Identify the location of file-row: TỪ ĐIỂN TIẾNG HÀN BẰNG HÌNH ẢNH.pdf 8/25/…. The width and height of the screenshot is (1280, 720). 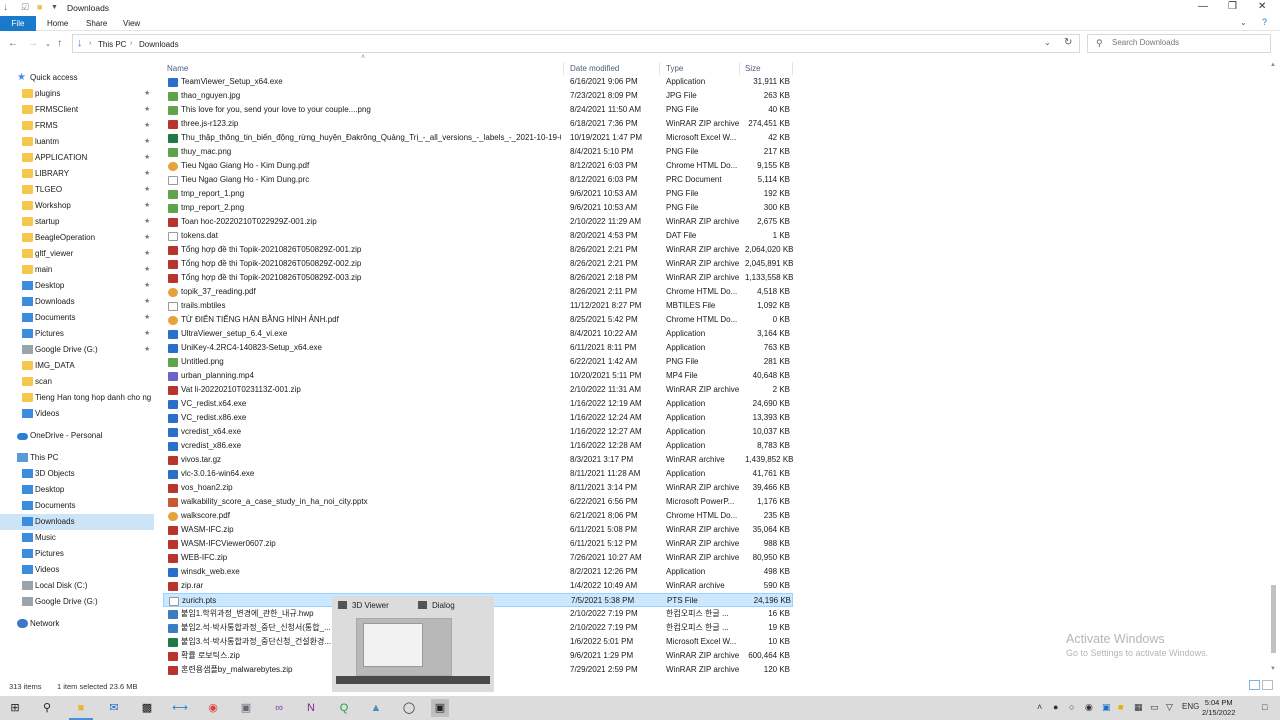
(478, 320).